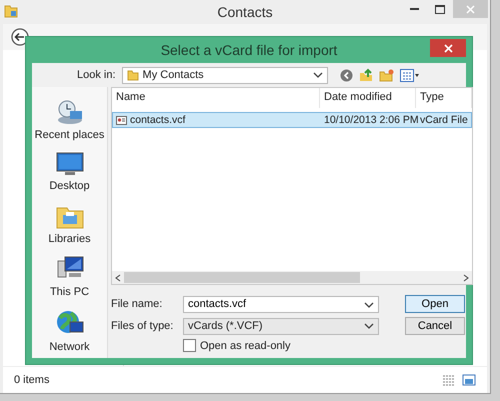 Image resolution: width=500 pixels, height=401 pixels. What do you see at coordinates (281, 304) in the screenshot?
I see `file-name-field: contacts.vcf` at bounding box center [281, 304].